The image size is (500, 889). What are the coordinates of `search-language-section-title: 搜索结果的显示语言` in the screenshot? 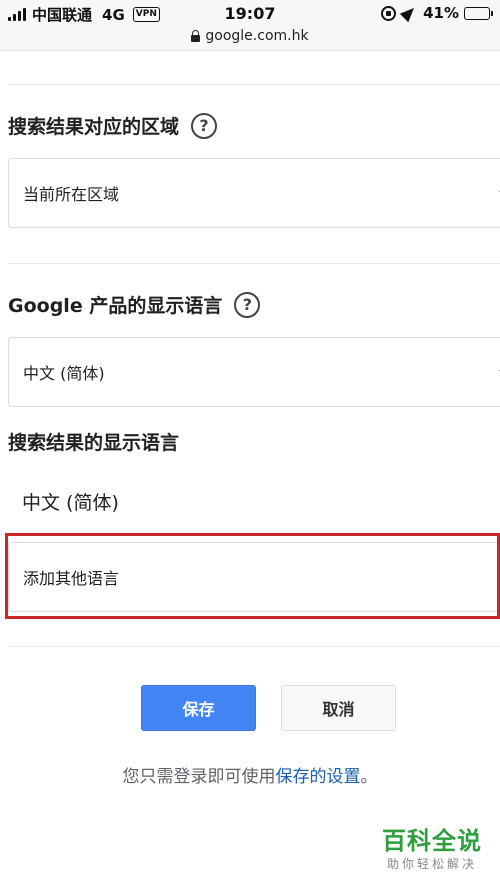 It's located at (93, 441).